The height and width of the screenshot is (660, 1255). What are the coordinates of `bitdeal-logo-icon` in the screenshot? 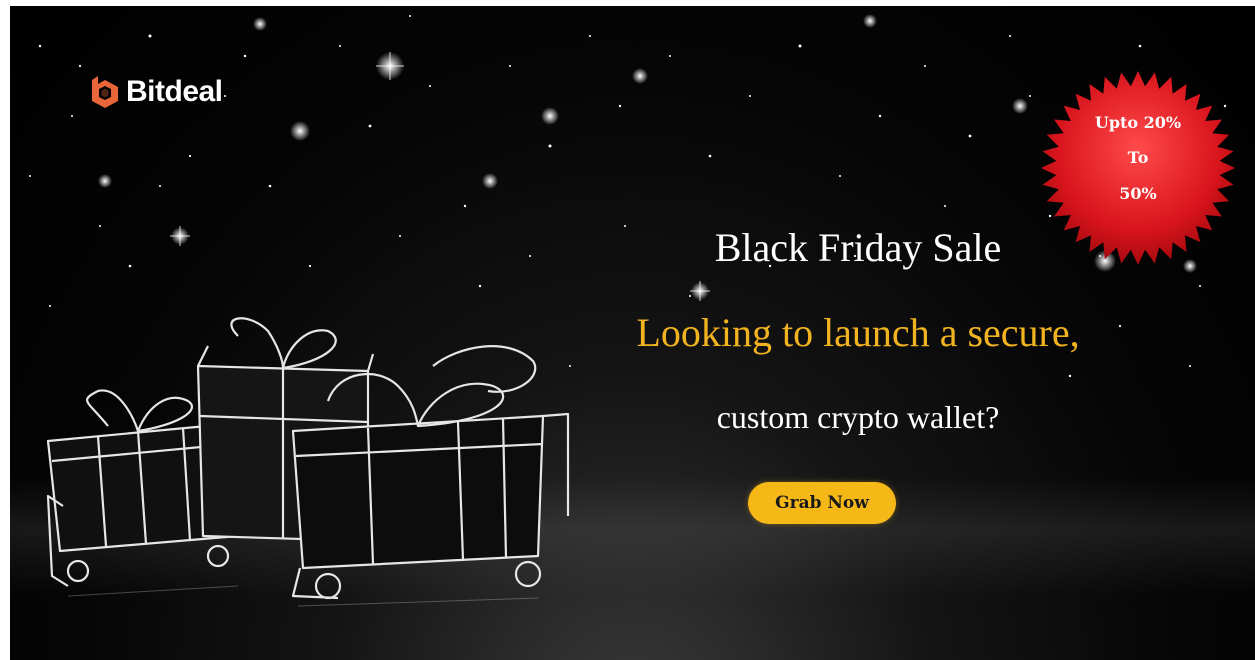 It's located at (105, 92).